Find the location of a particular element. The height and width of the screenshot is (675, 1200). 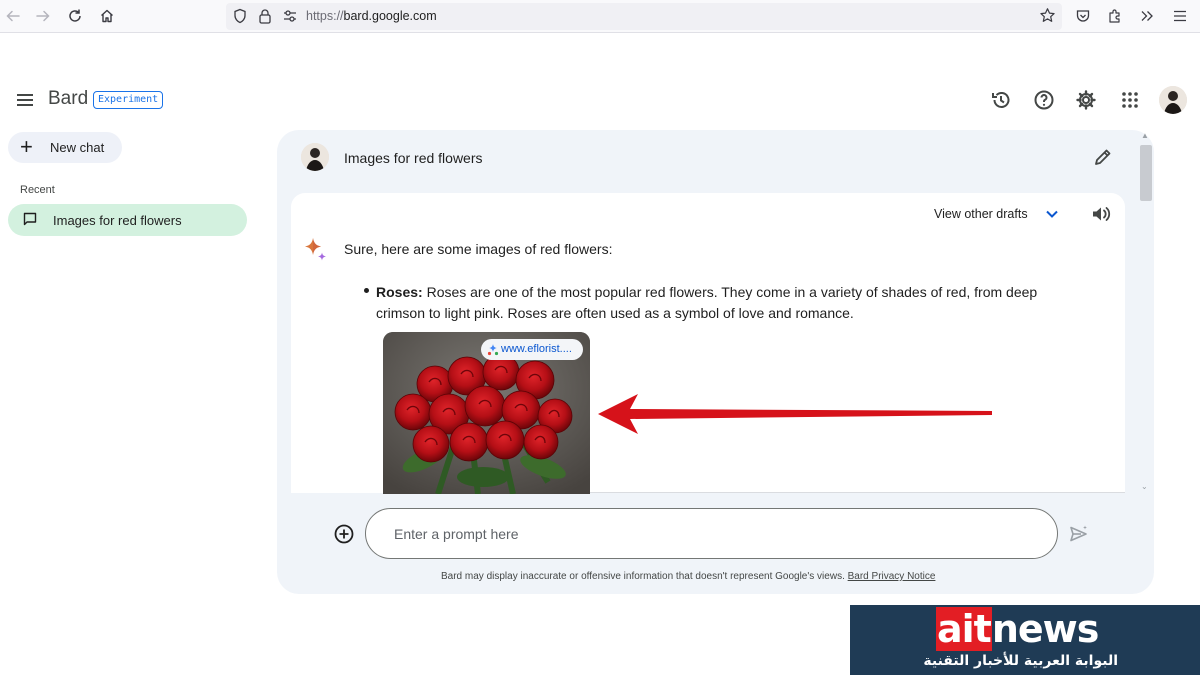

watermark-logo: aitnews is located at coordinates (1018, 629).